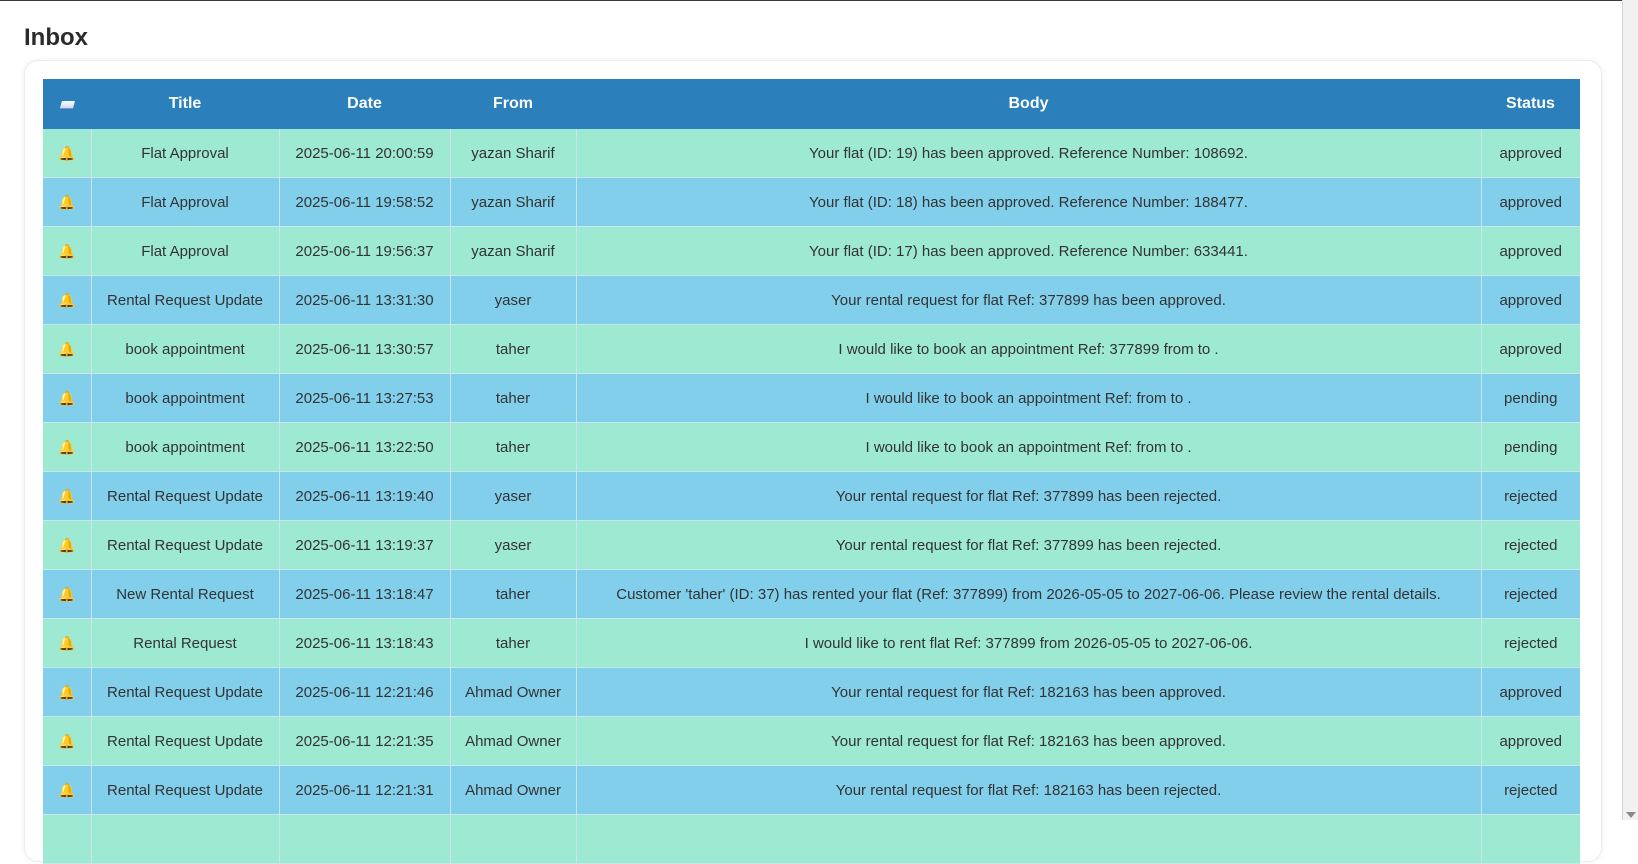 This screenshot has width=1638, height=864. I want to click on date-cell: 2025-06-11 13:19:37, so click(365, 545).